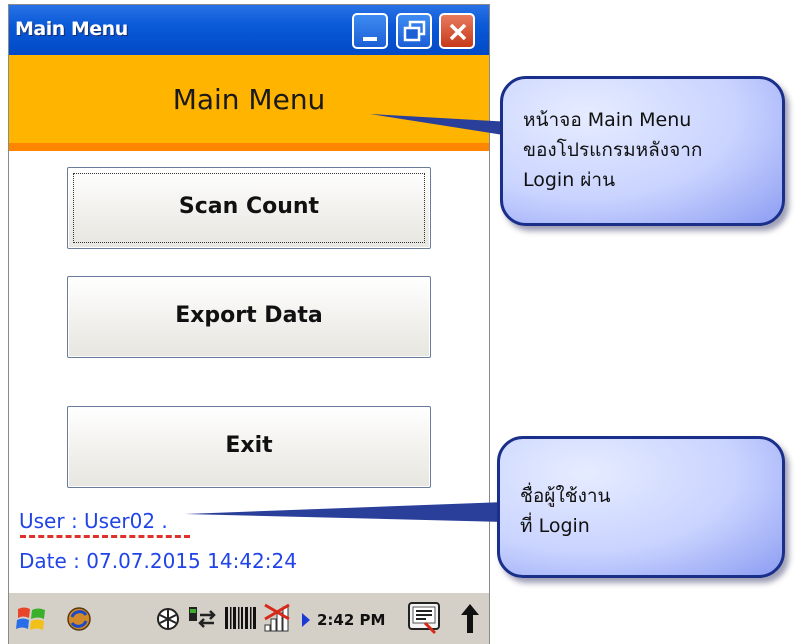  Describe the element at coordinates (569, 180) in the screenshot. I see `callout-line: Login ผ่าน` at that location.